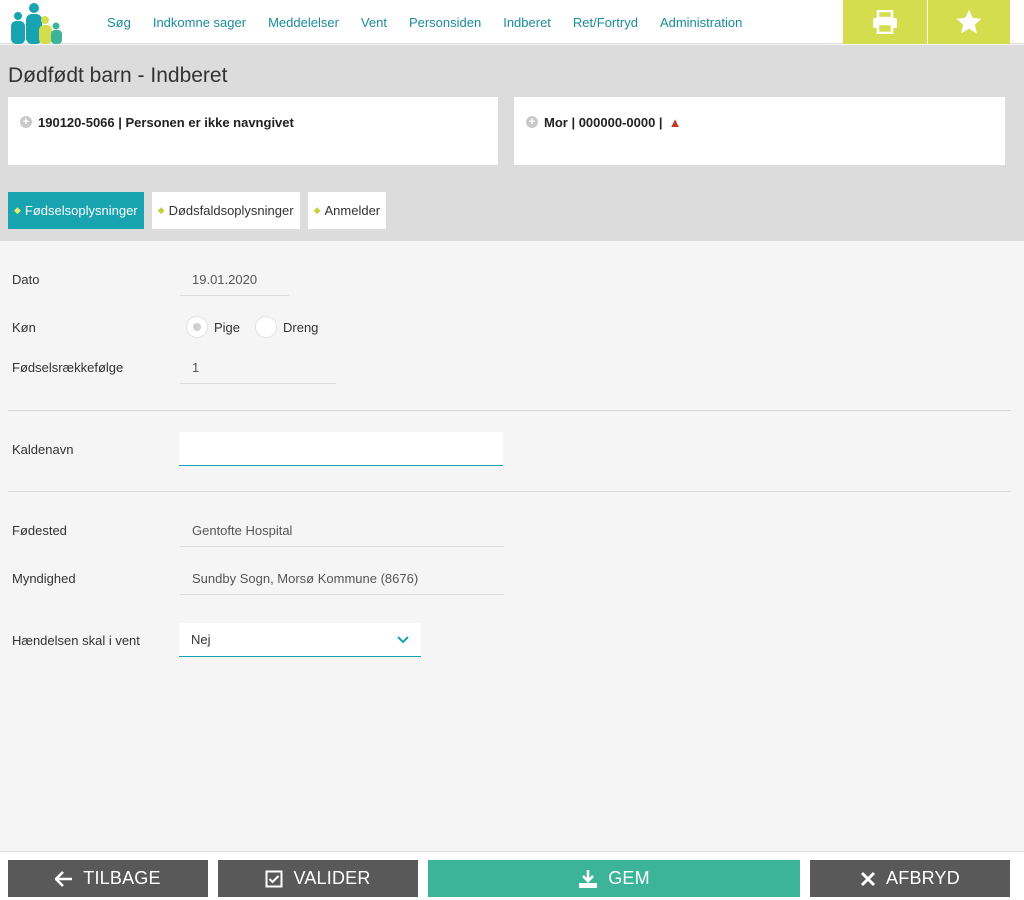  I want to click on kon-label: Køn, so click(24, 327).